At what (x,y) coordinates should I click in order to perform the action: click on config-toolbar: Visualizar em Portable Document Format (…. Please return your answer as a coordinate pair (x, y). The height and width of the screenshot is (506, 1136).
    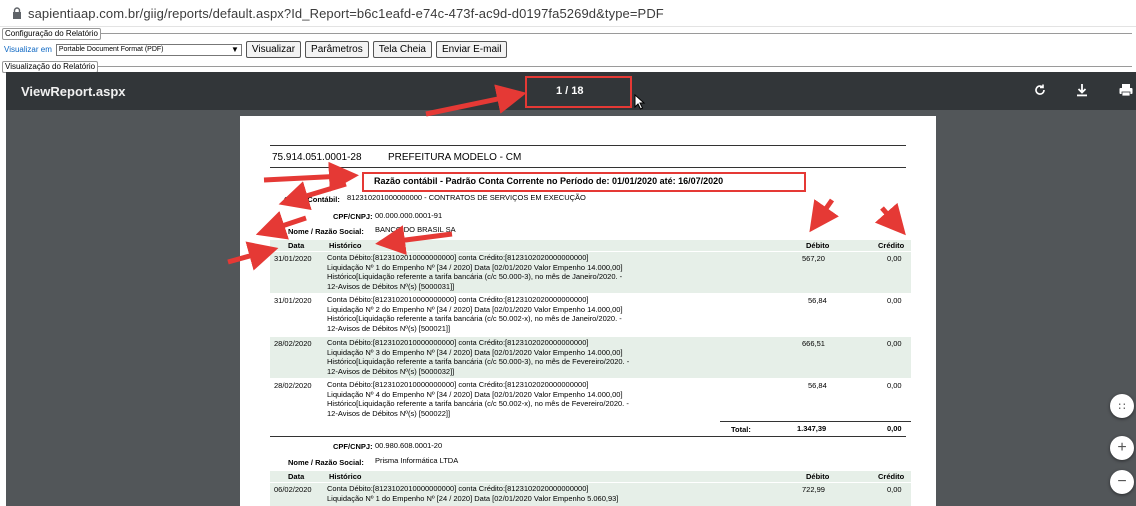
    Looking at the image, I should click on (256, 49).